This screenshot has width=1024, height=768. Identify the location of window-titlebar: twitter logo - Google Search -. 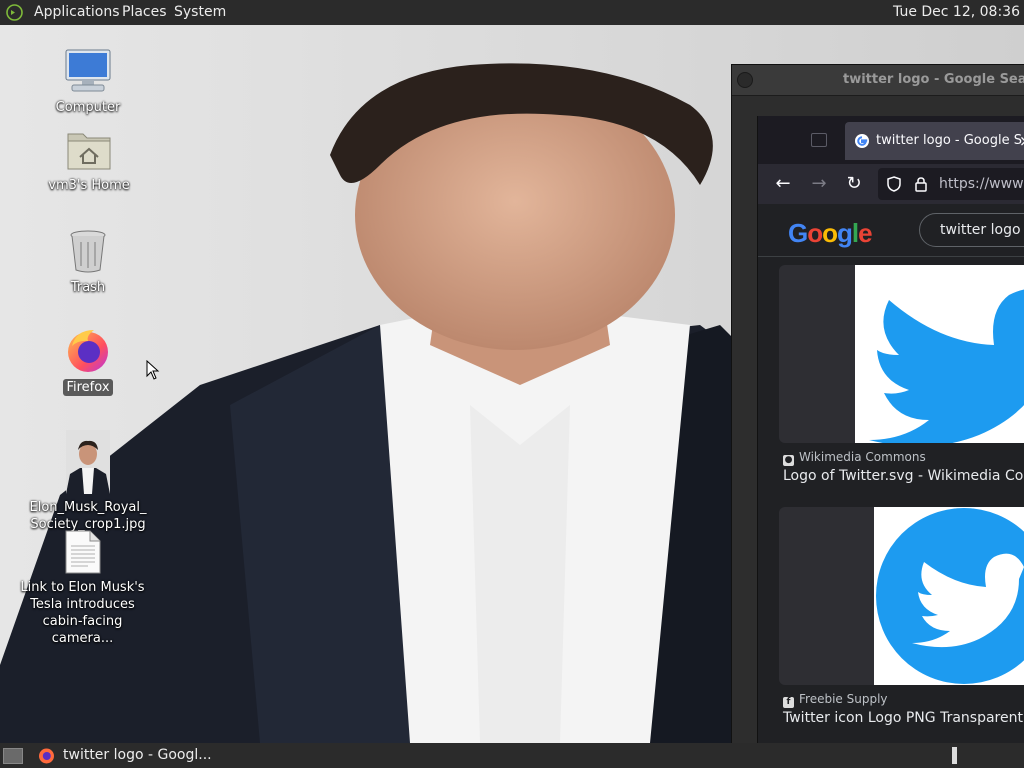
(878, 80).